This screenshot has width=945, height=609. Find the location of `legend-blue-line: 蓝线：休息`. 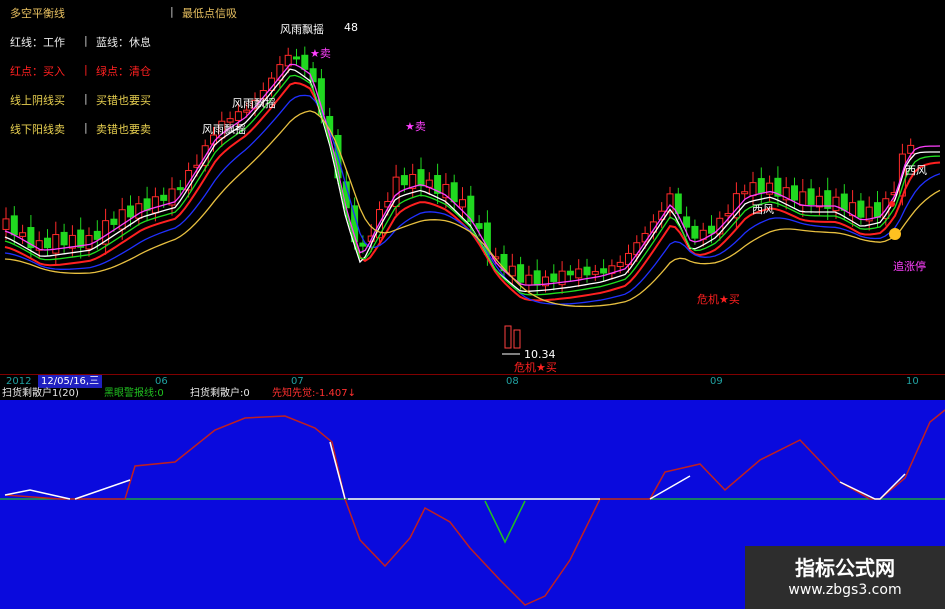

legend-blue-line: 蓝线：休息 is located at coordinates (123, 42).